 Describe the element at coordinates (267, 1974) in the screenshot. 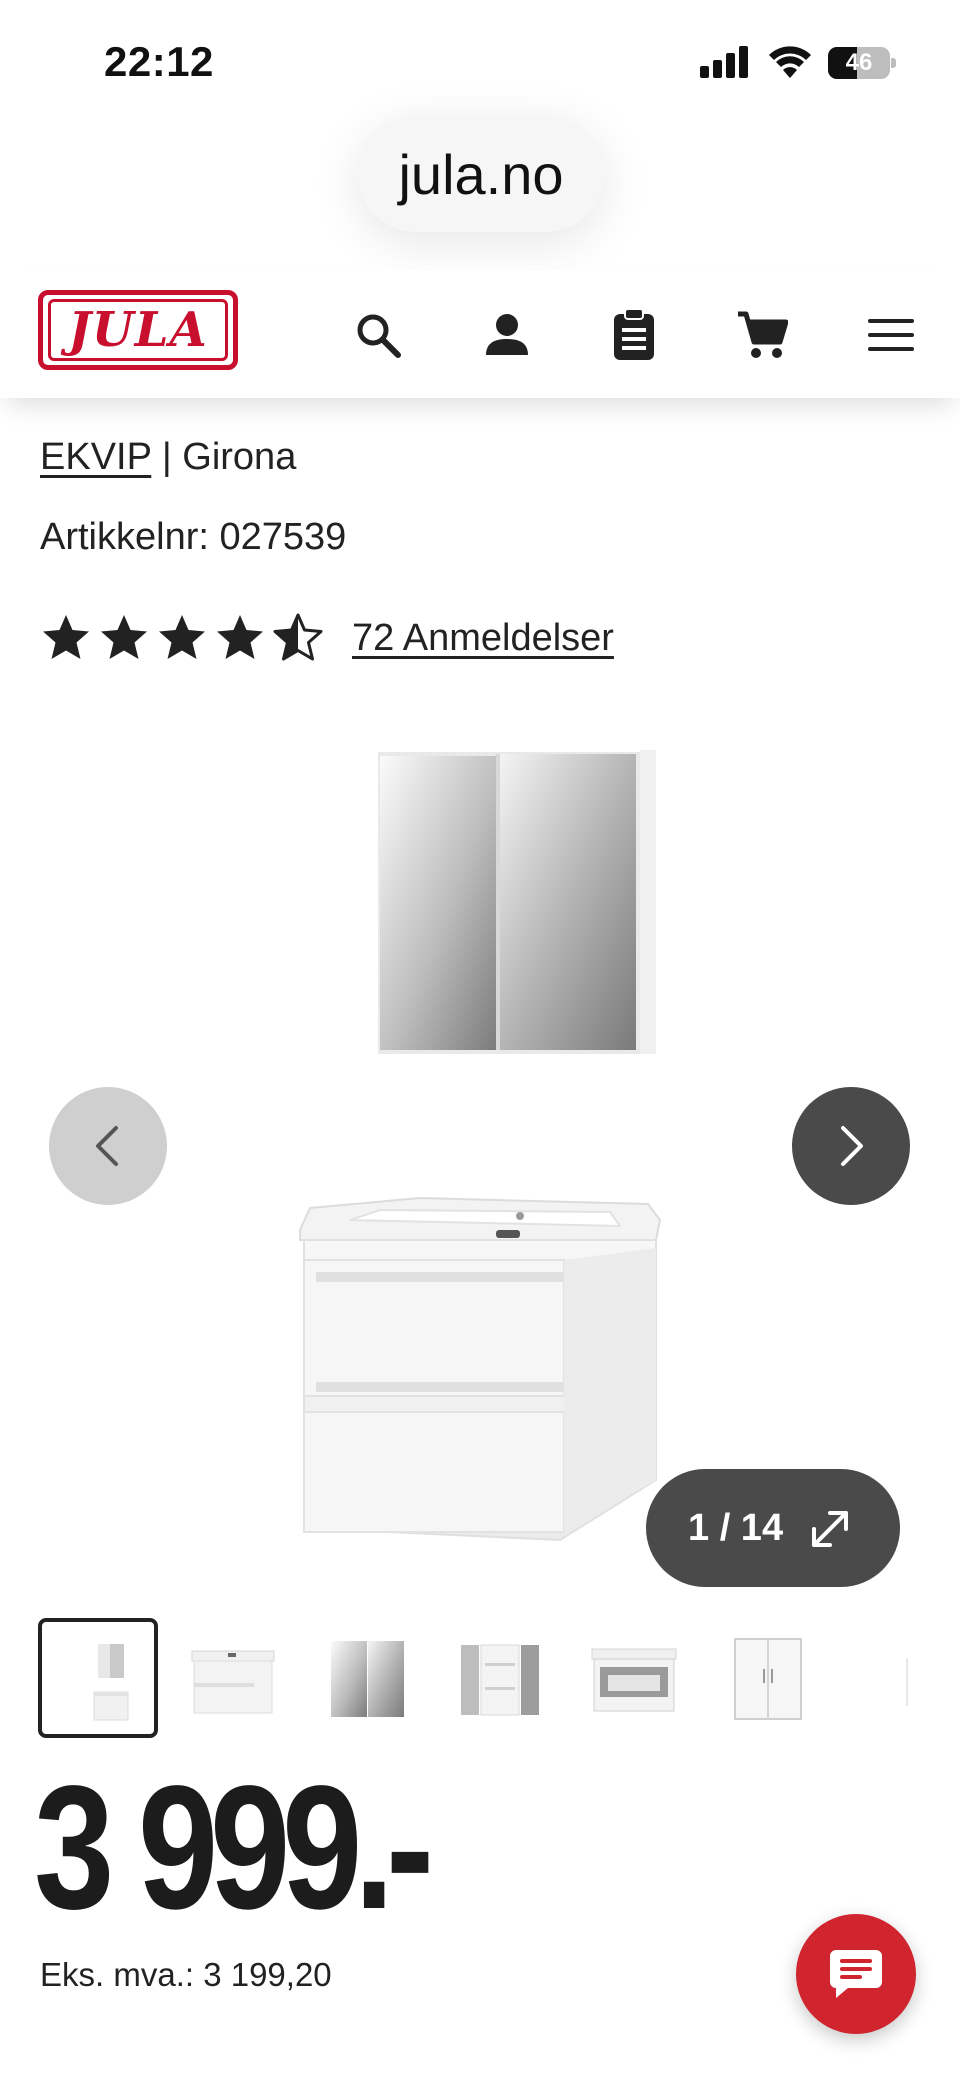

I see `ex-vat-value: 3 199,20` at that location.